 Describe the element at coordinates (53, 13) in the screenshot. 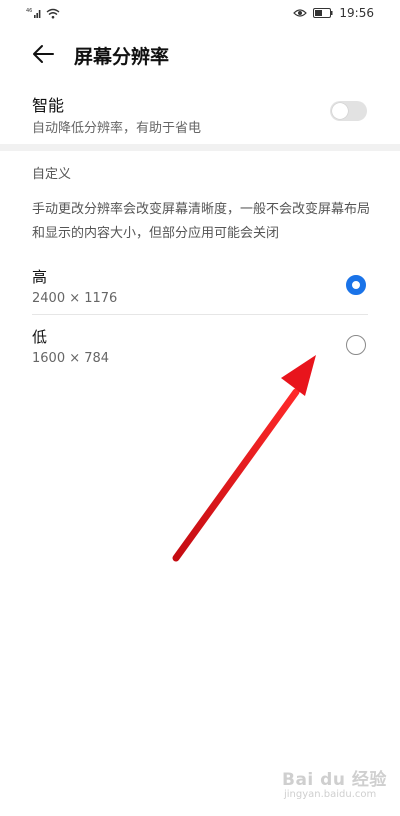

I see `wifi-icon` at that location.